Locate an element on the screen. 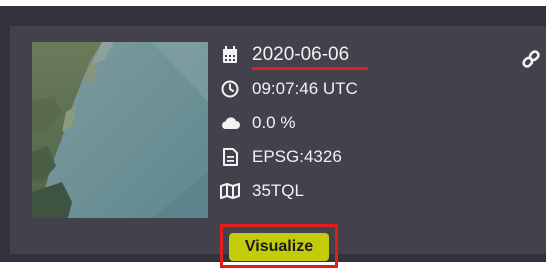  tile-row: 35TQL is located at coordinates (262, 191).